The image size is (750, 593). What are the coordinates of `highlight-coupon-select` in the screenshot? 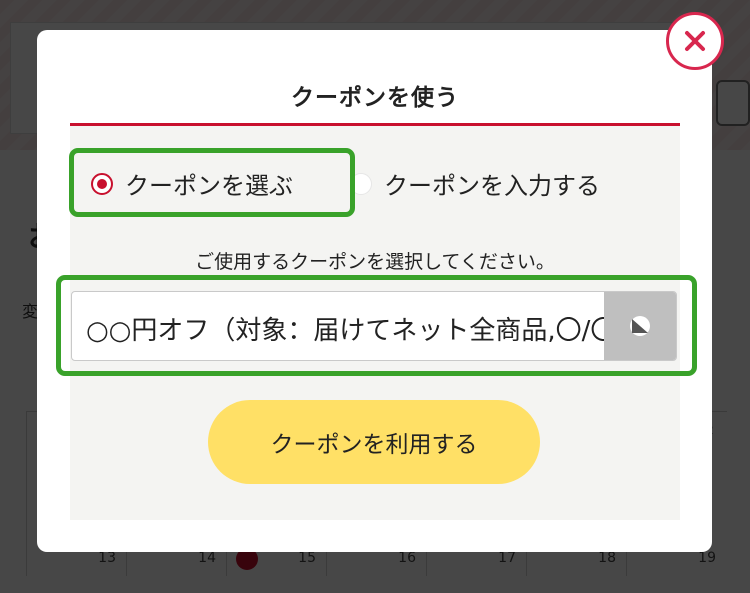 It's located at (376, 325).